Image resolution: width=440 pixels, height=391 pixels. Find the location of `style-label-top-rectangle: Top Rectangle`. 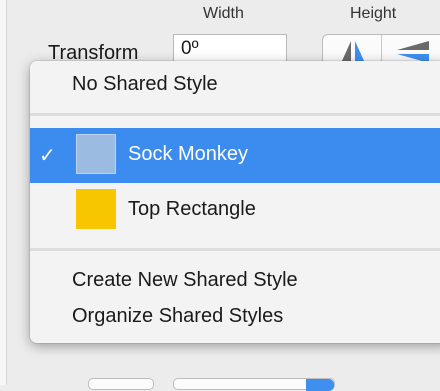

style-label-top-rectangle: Top Rectangle is located at coordinates (192, 209).